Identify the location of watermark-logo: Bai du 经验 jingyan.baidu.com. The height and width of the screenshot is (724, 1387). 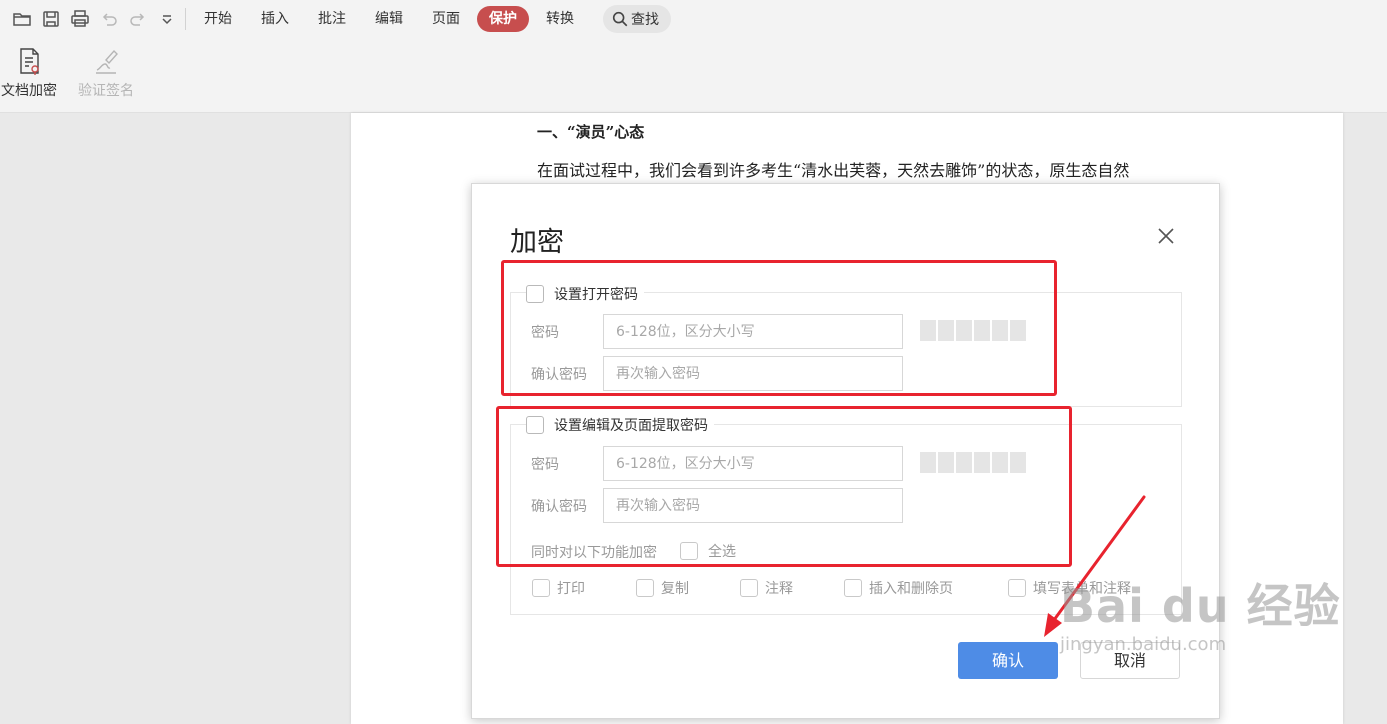
(1200, 612).